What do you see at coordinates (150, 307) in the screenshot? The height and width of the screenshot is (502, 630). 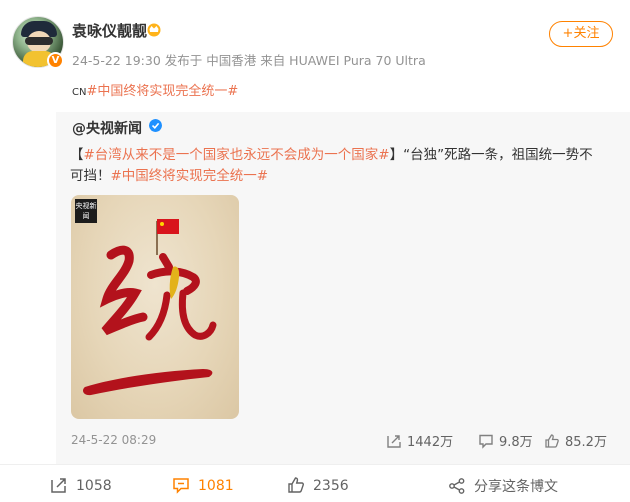 I see `calligraphy-artwork` at bounding box center [150, 307].